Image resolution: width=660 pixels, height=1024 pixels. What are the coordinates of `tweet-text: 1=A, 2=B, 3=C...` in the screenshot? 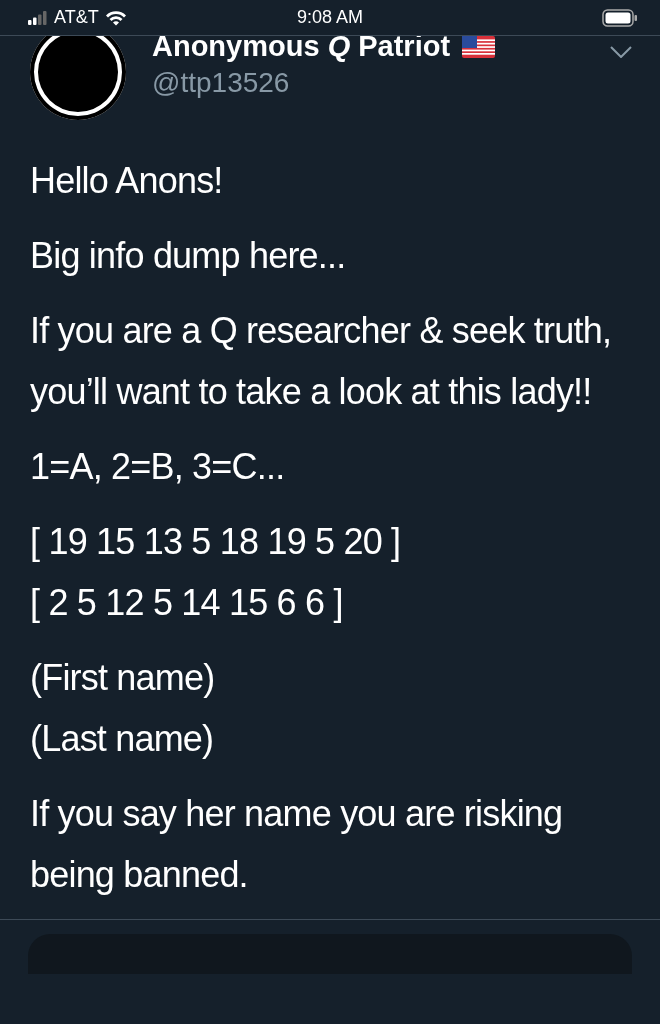 It's located at (158, 467).